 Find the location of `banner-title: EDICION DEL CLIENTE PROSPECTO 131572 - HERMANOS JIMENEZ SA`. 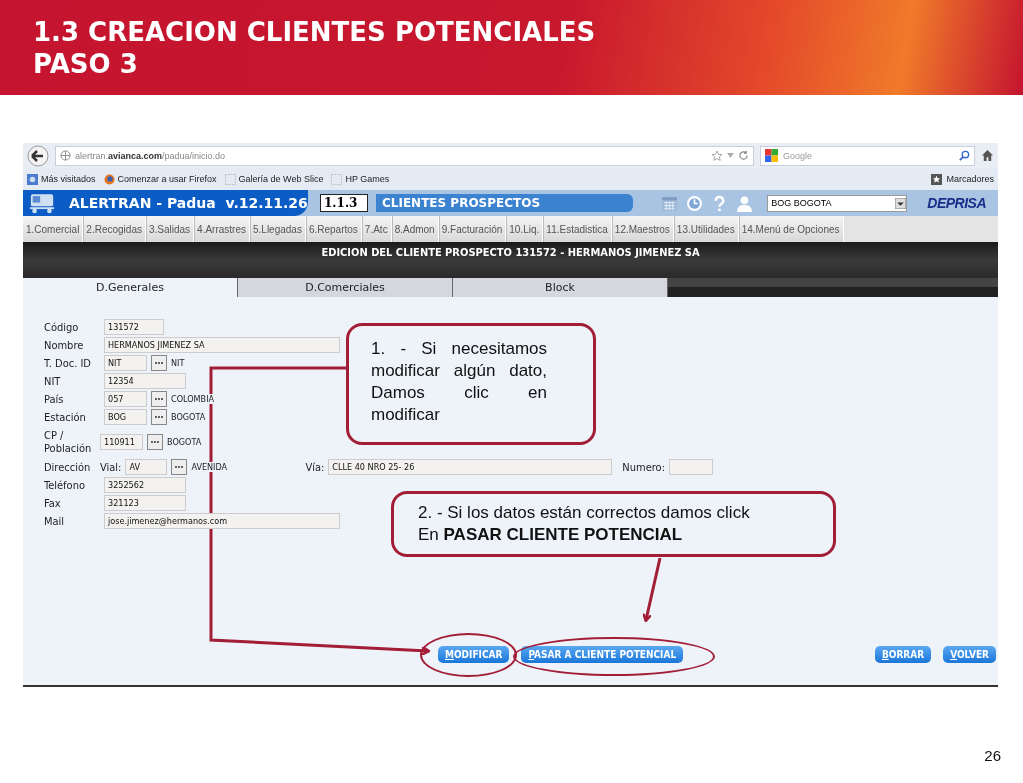

banner-title: EDICION DEL CLIENTE PROSPECTO 131572 - HERMANOS JIMENEZ SA is located at coordinates (510, 253).